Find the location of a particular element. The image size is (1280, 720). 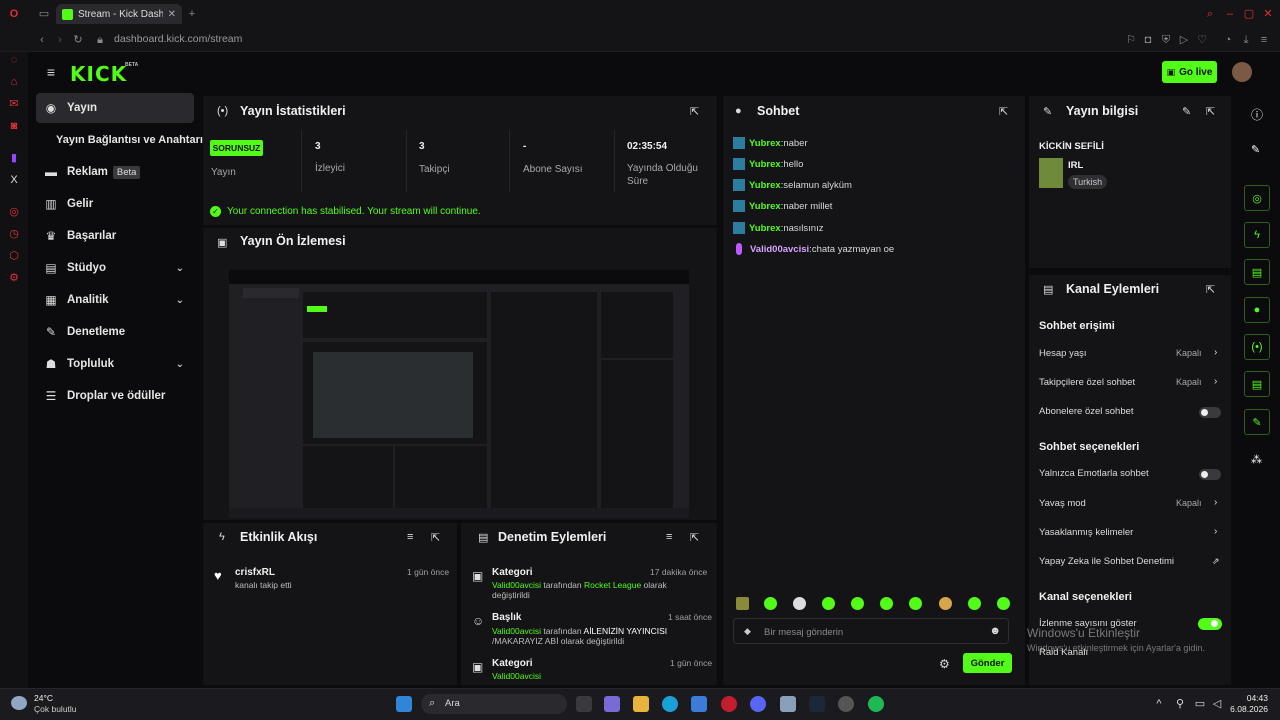

close-window-icon: ✕ is located at coordinates (1268, 14).